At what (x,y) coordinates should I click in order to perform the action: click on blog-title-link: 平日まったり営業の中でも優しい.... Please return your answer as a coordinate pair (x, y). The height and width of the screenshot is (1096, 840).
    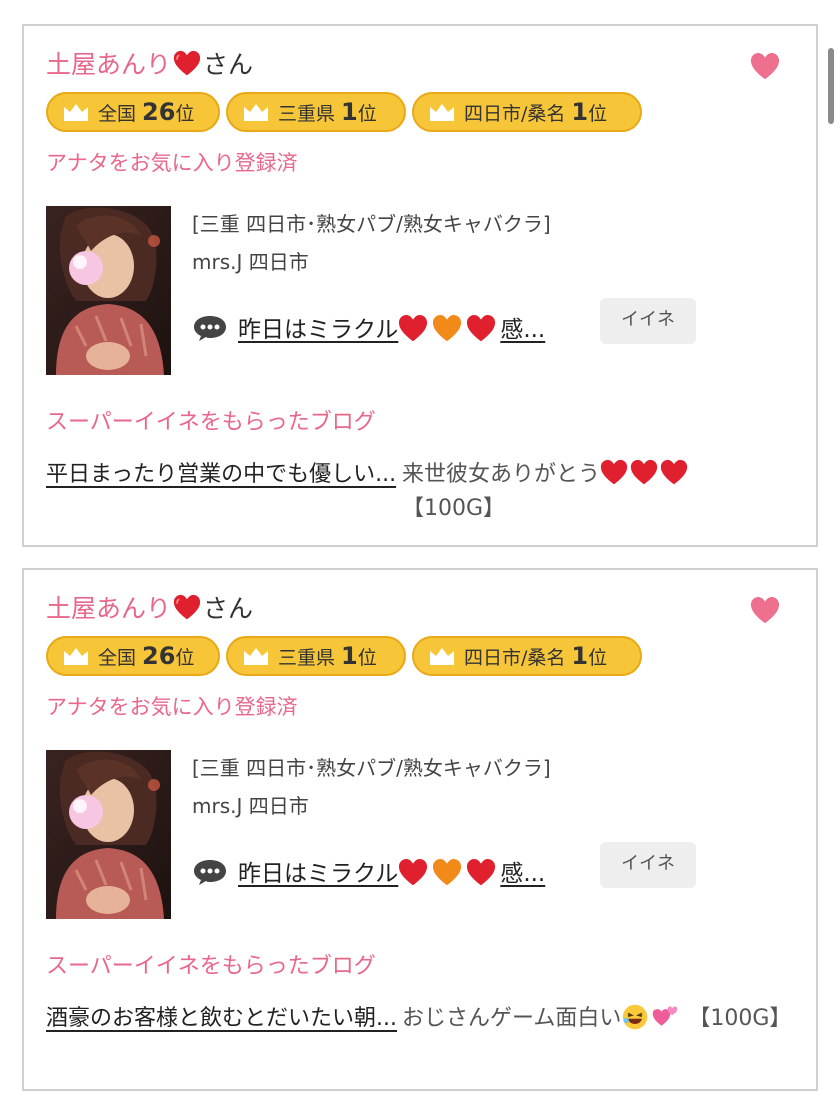
    Looking at the image, I should click on (222, 475).